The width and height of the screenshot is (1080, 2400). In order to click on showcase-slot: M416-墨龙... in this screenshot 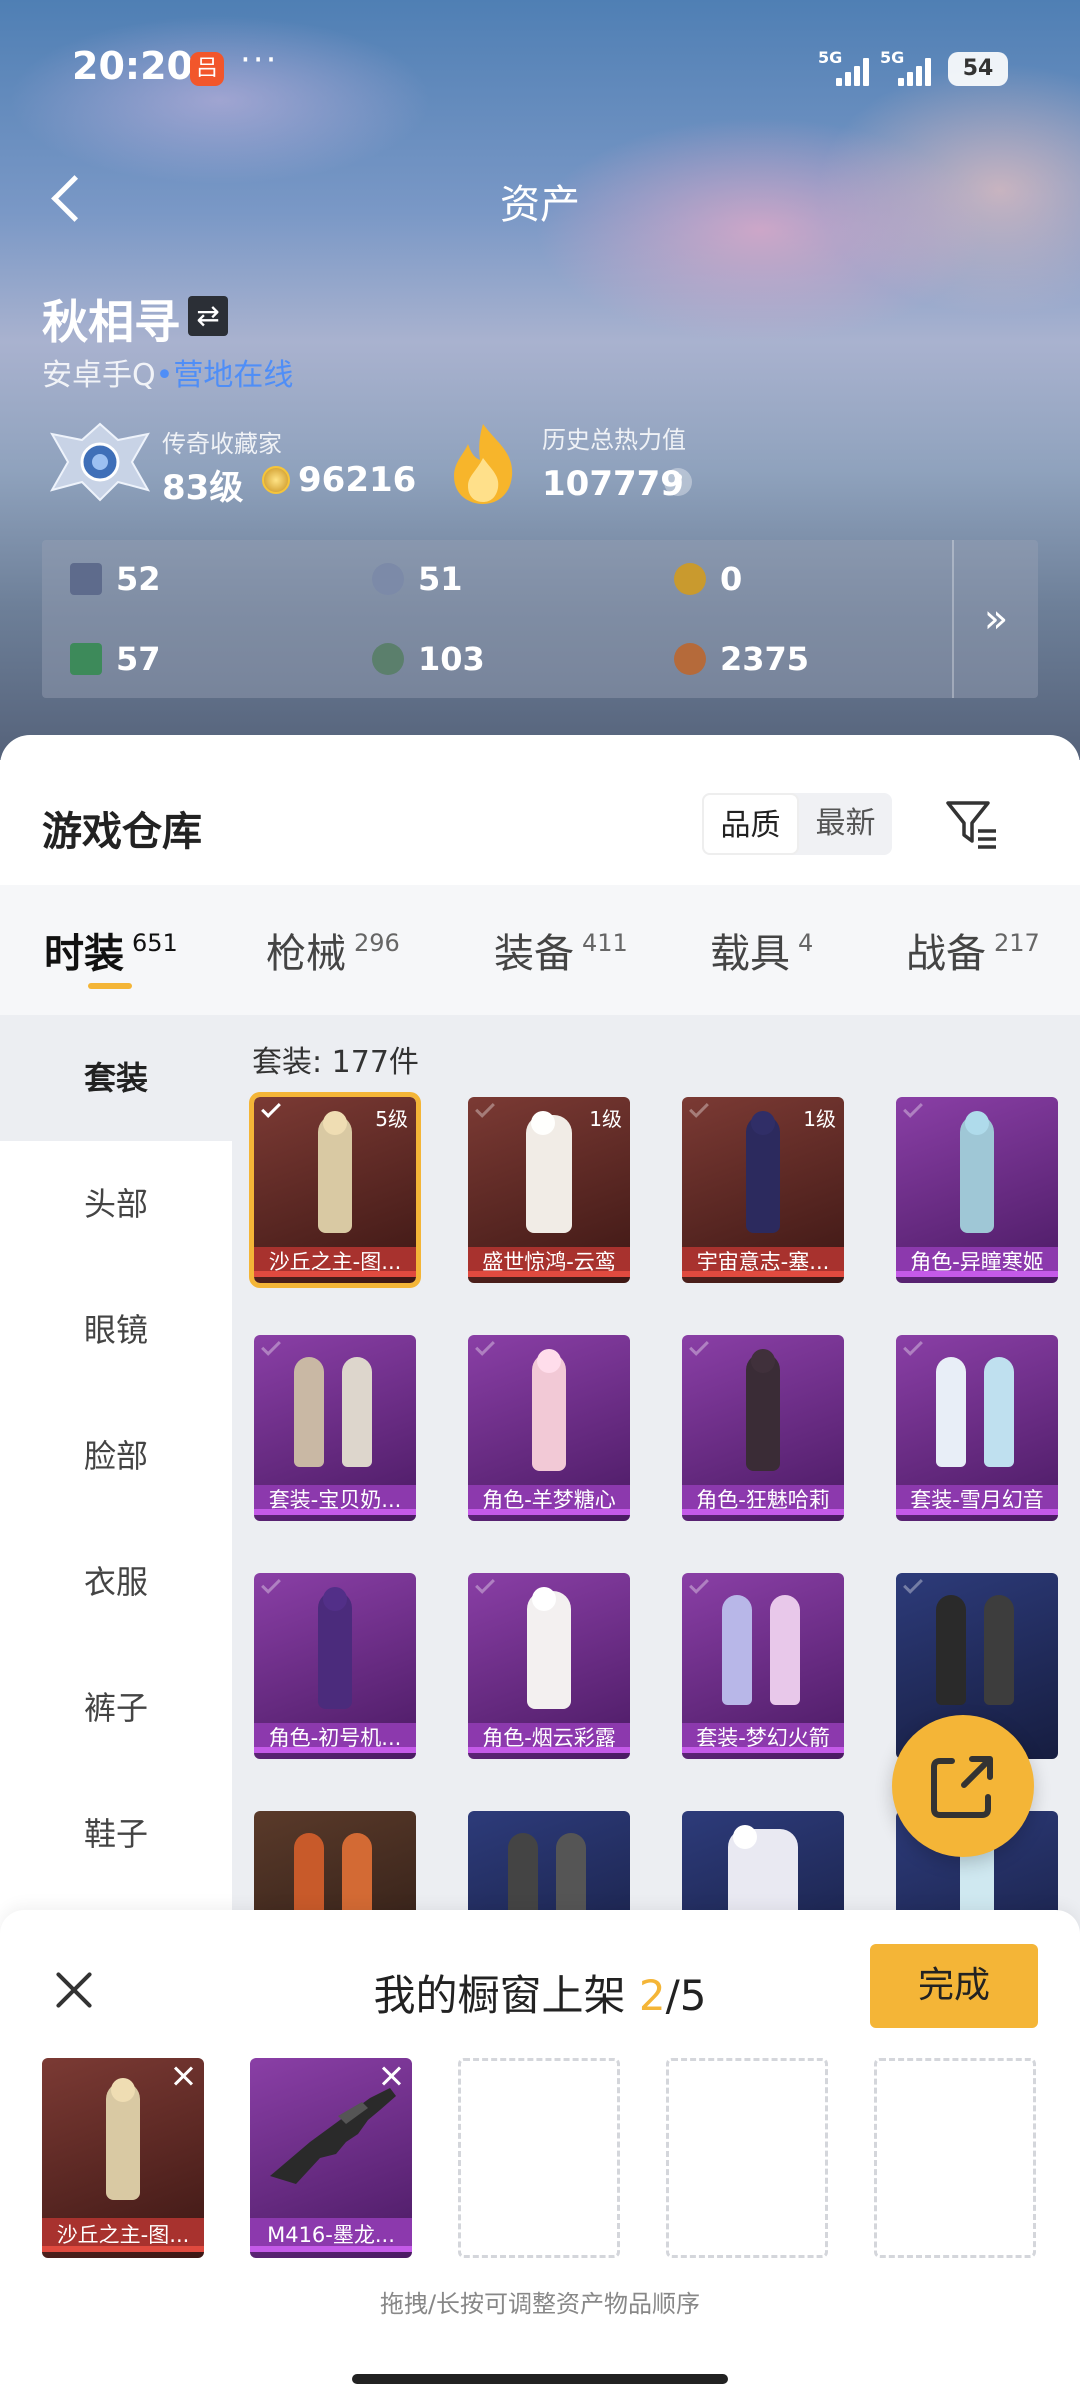, I will do `click(331, 2158)`.